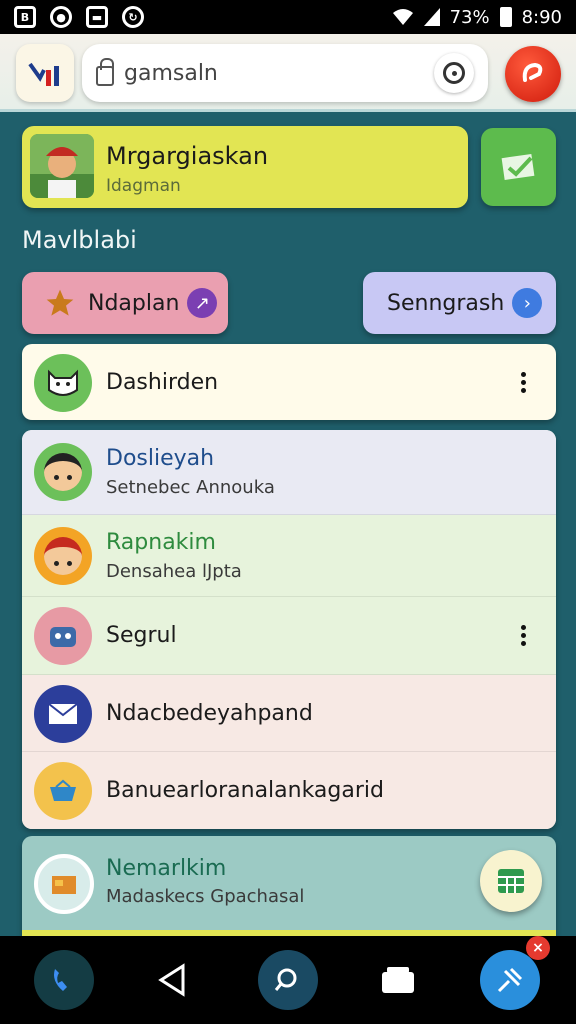 The height and width of the screenshot is (1024, 576). Describe the element at coordinates (446, 303) in the screenshot. I see `chip-label: Senngrash` at that location.